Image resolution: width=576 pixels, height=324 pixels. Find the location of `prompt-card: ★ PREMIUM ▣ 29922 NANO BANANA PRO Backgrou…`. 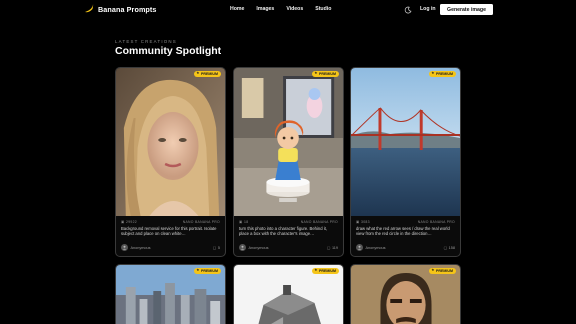

prompt-card: ★ PREMIUM ▣ 29922 NANO BANANA PRO Backgrou… is located at coordinates (170, 162).